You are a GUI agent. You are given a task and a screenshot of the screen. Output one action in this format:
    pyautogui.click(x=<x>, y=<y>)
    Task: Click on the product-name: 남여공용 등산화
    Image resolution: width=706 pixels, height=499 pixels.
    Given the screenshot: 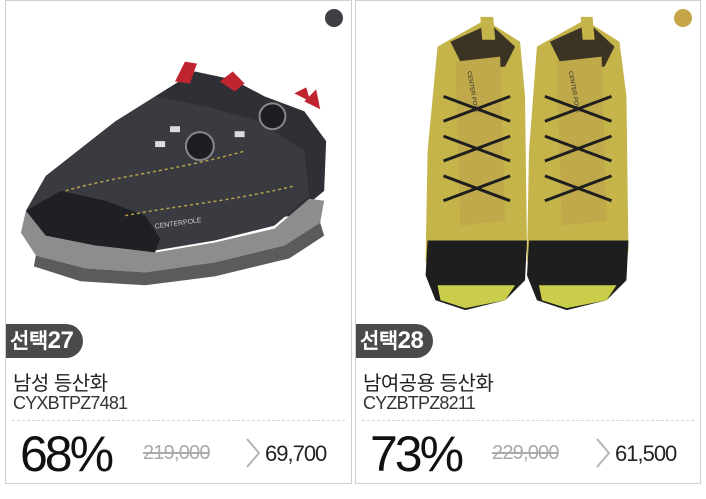 What is the action you would take?
    pyautogui.click(x=428, y=381)
    